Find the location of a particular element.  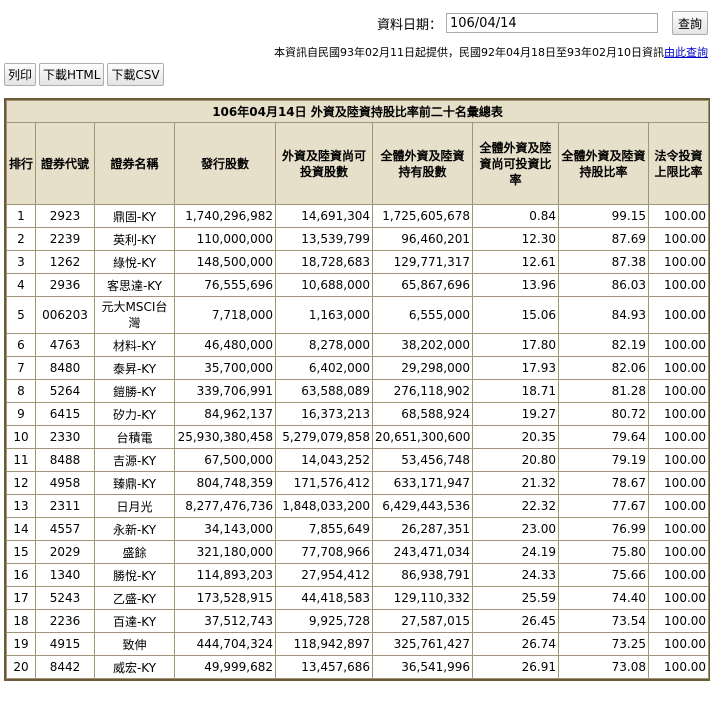

cell-held: 27,587,015 is located at coordinates (422, 621).